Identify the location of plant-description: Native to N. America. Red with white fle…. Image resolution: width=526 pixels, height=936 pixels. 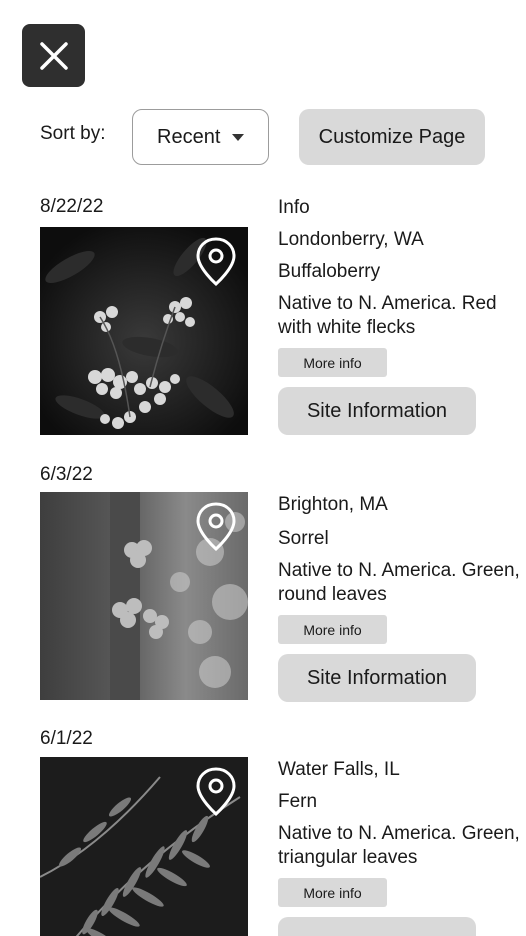
(387, 315).